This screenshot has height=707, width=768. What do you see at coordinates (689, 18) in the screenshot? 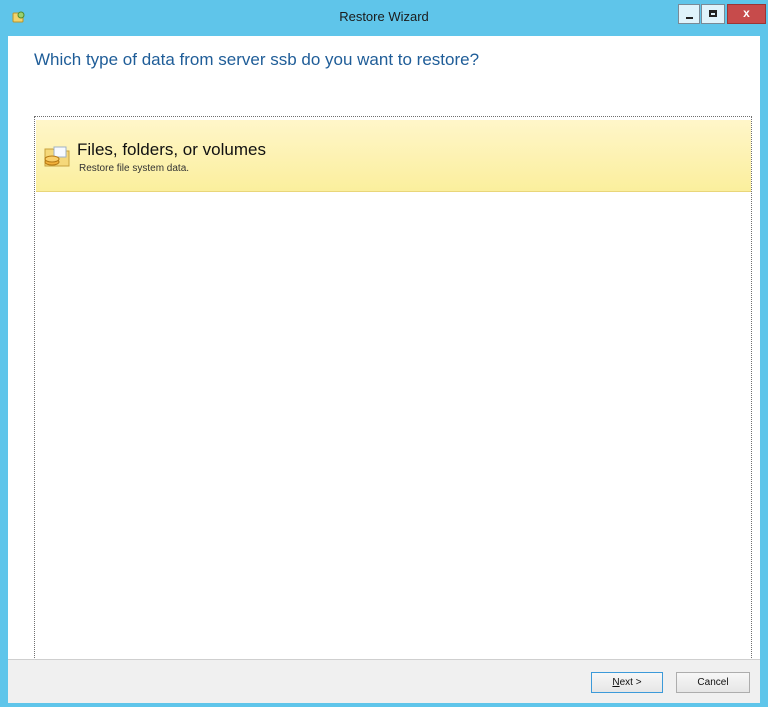
I see `minimize-icon` at bounding box center [689, 18].